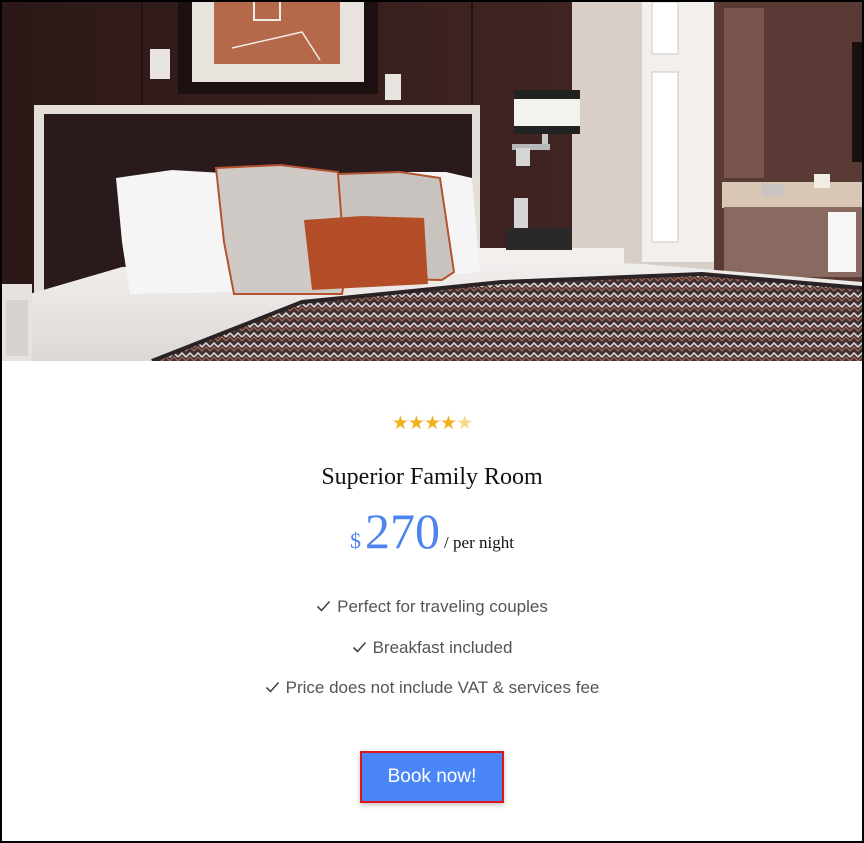  What do you see at coordinates (442, 647) in the screenshot?
I see `feature-text: Breakfast included` at bounding box center [442, 647].